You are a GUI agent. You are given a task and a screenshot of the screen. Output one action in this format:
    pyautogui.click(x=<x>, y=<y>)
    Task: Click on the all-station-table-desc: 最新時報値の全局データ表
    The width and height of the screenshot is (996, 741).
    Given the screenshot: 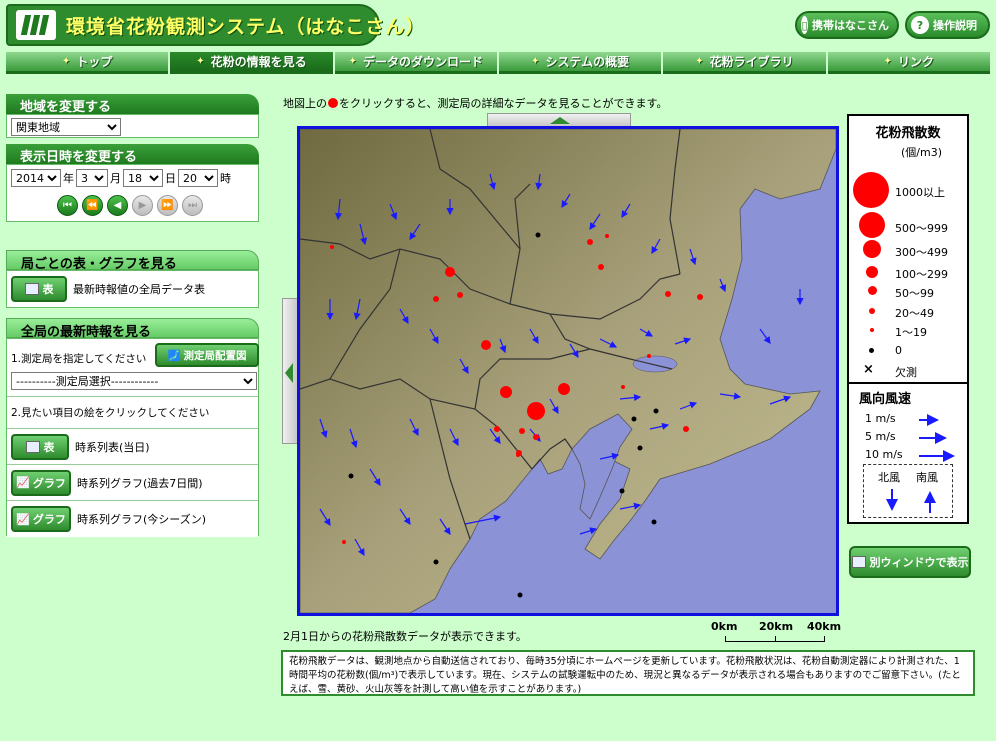 What is the action you would take?
    pyautogui.click(x=139, y=289)
    